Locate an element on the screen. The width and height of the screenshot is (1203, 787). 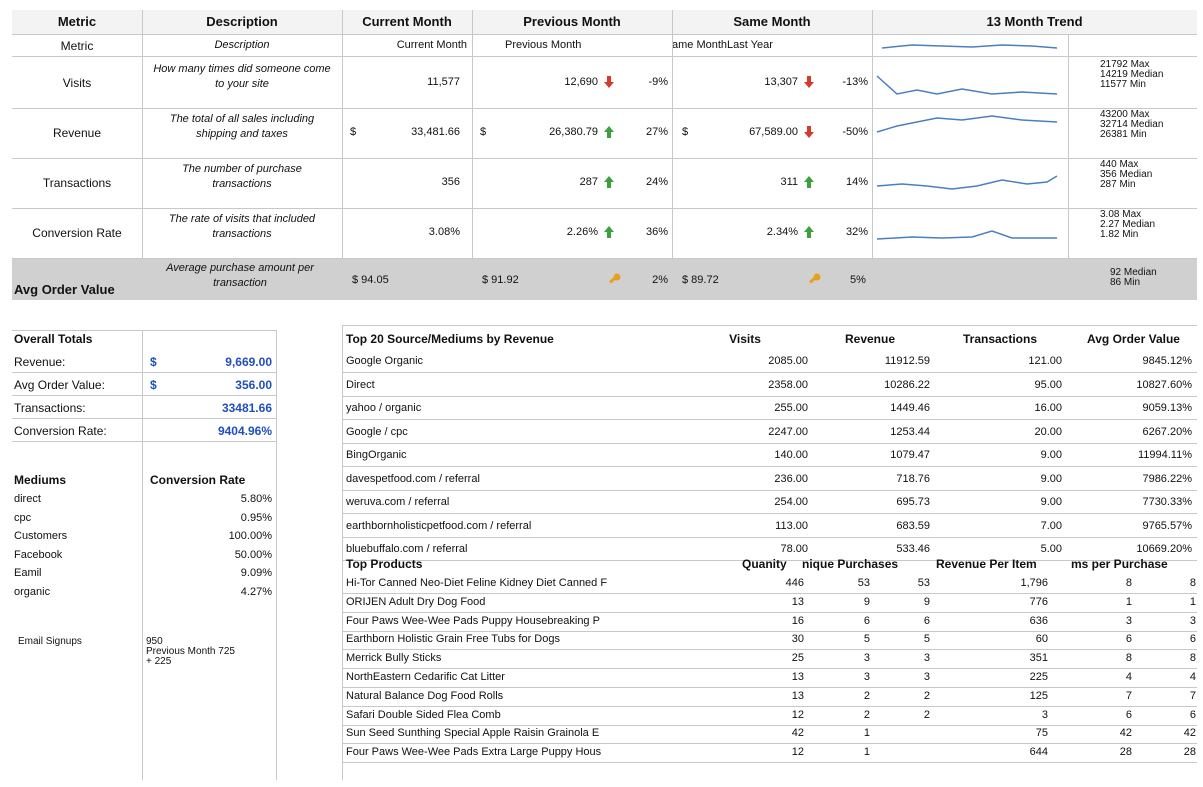
source-value: 95.00 is located at coordinates (1048, 384).